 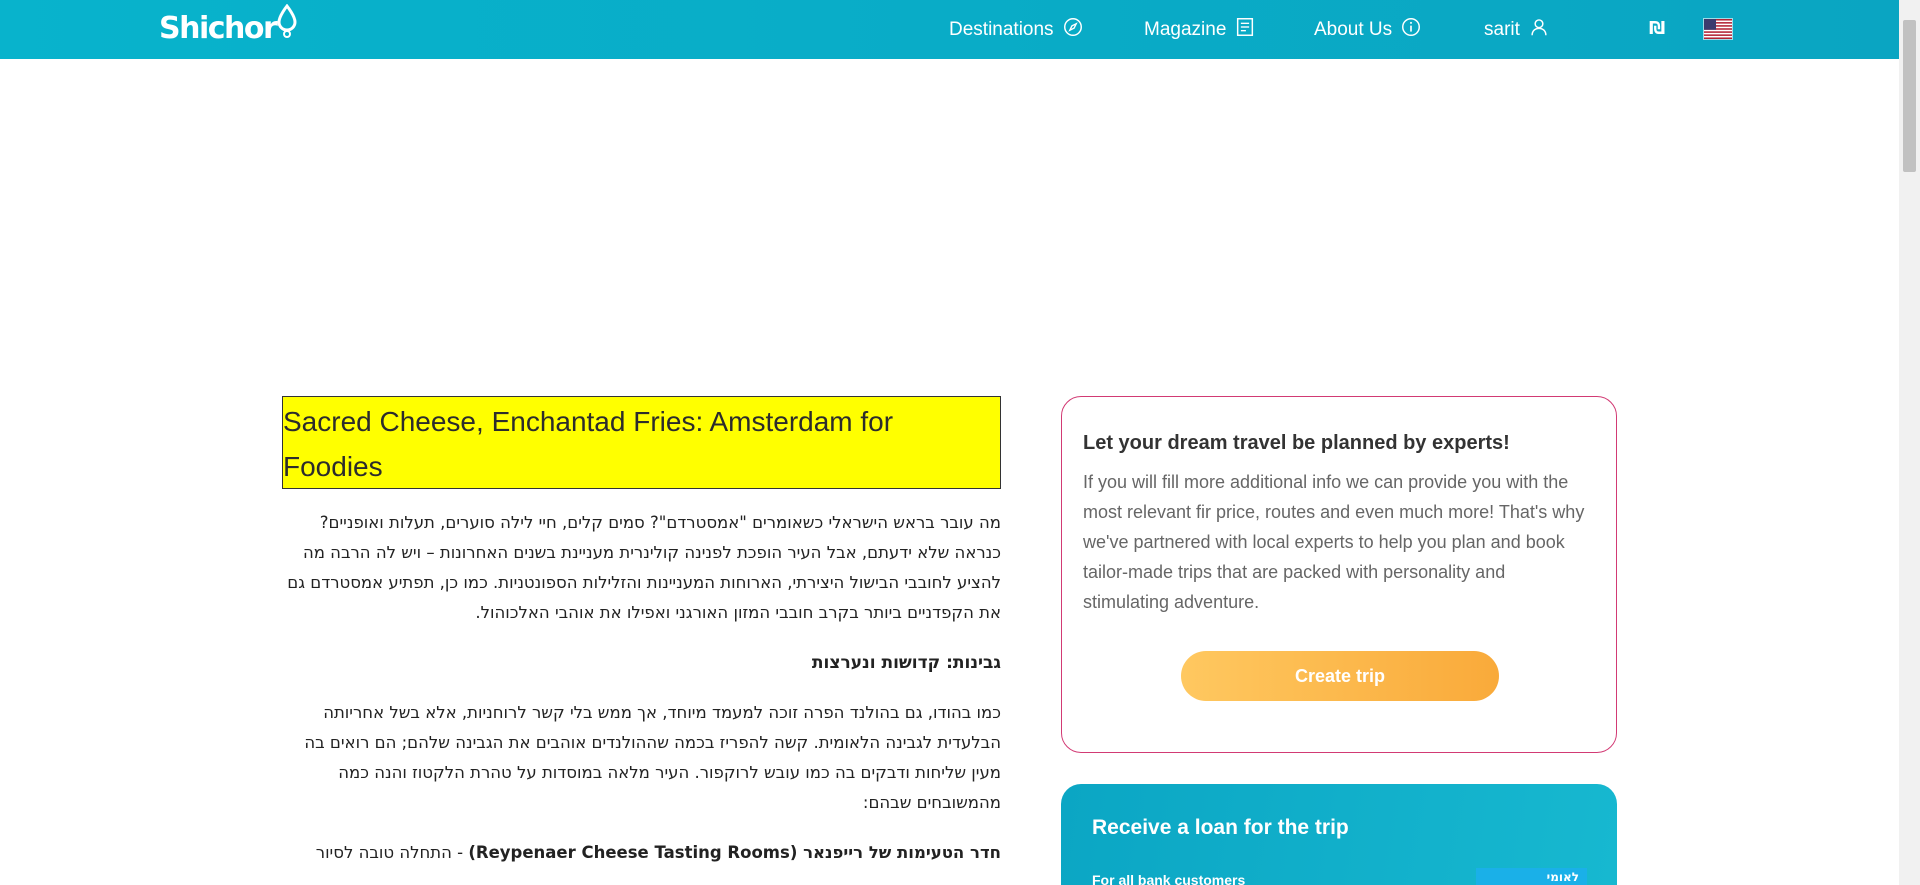 What do you see at coordinates (1169, 878) in the screenshot?
I see `loan-card-subtitle: For all bank customers` at bounding box center [1169, 878].